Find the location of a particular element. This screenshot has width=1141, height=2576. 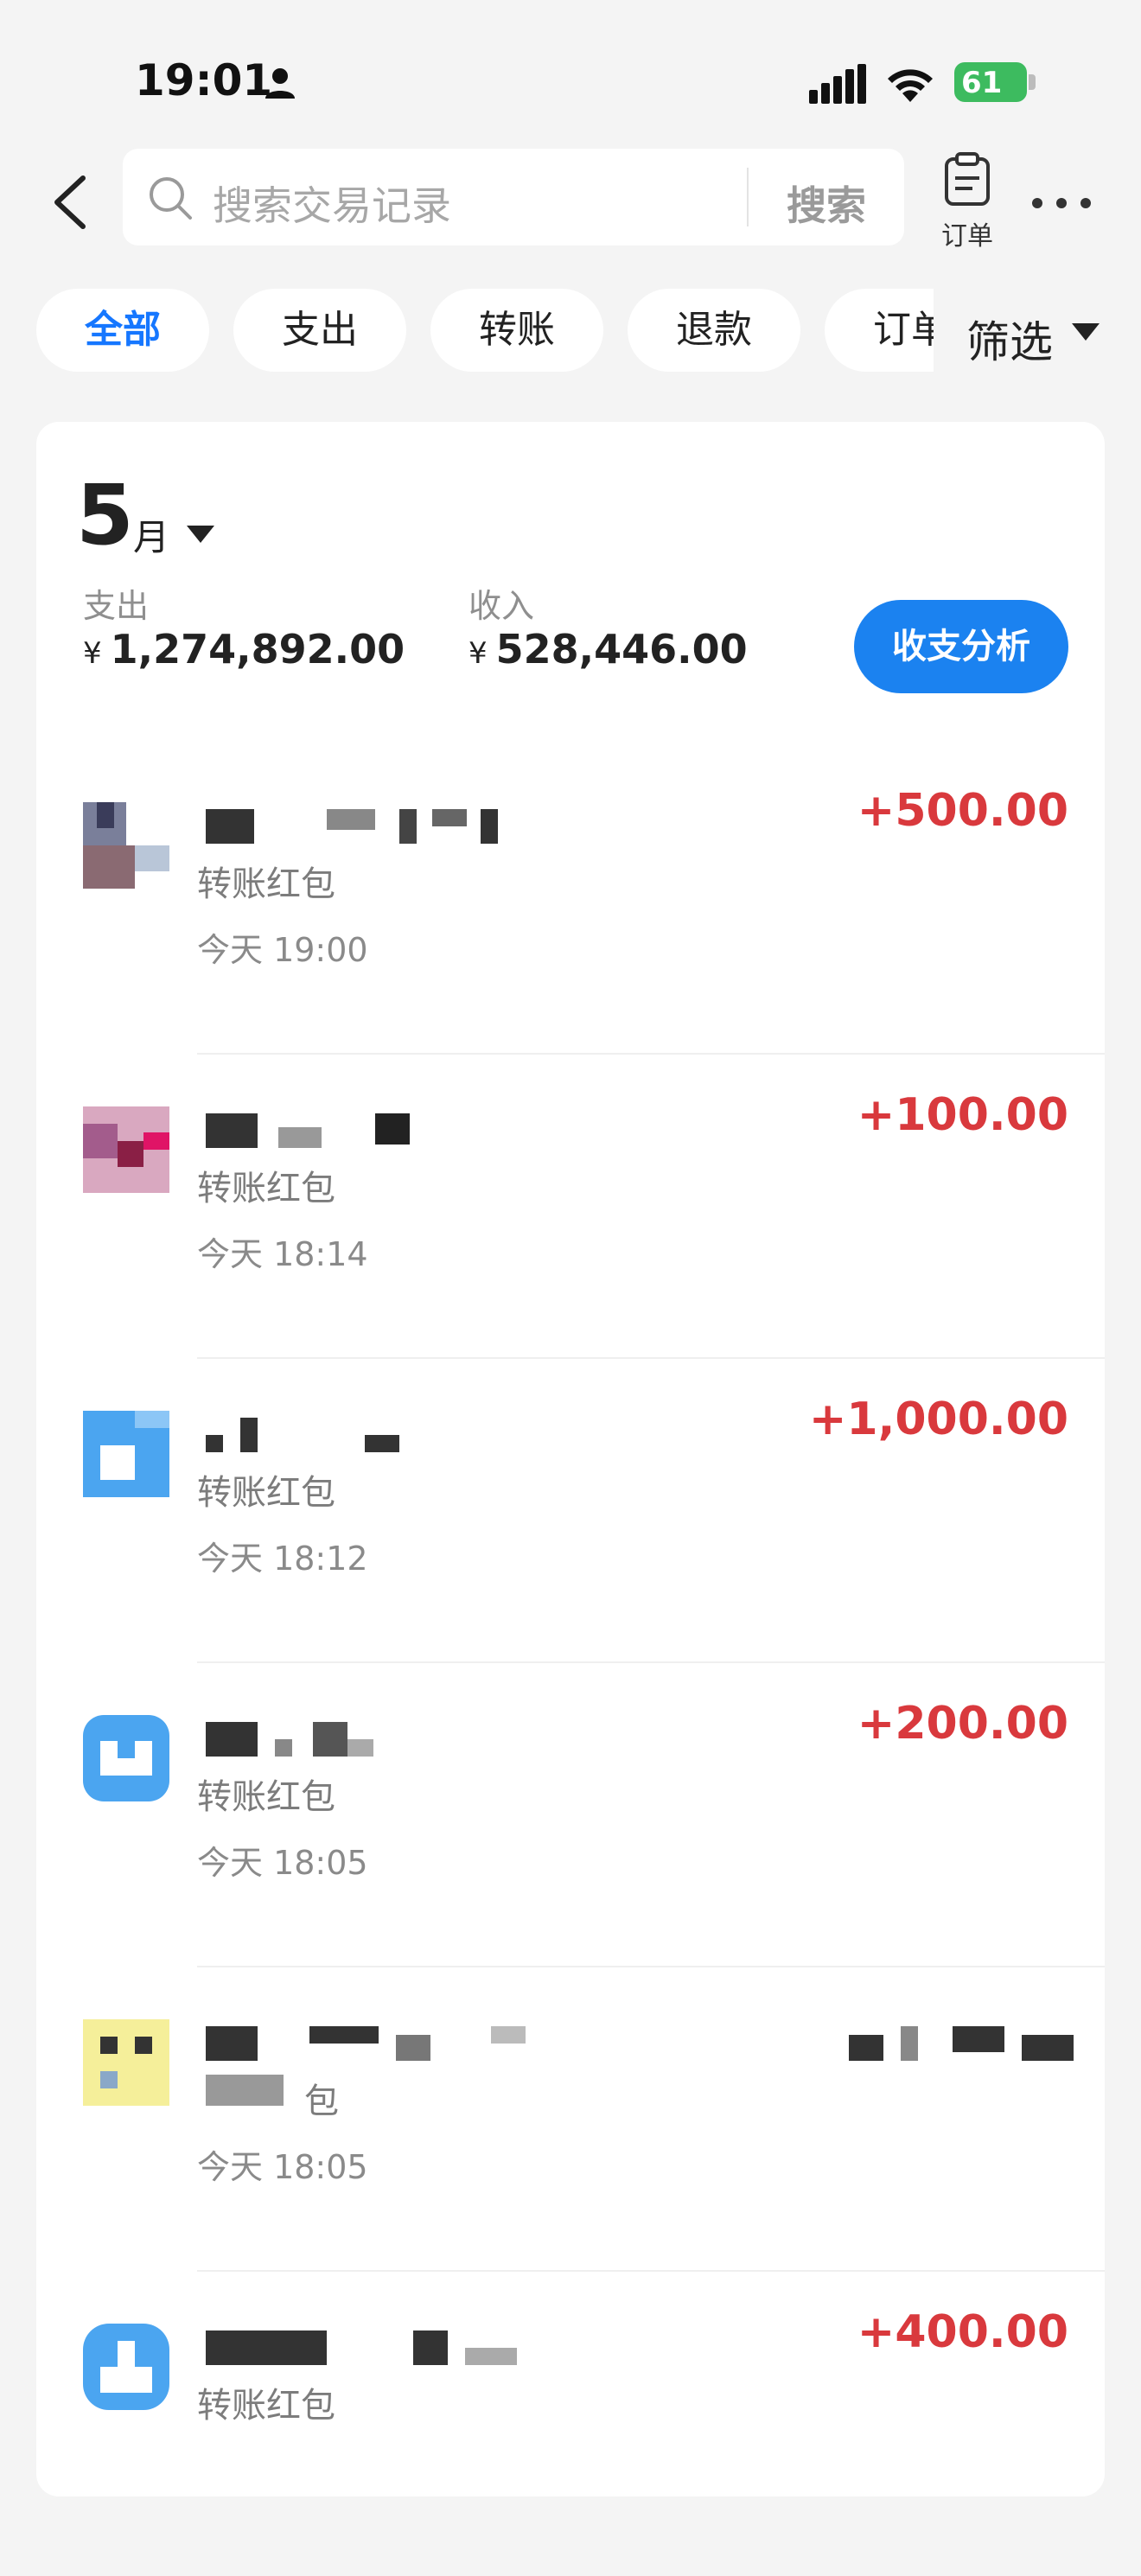

transaction-row: 转账红包 今天 18:05 +200.00 is located at coordinates (570, 1815).